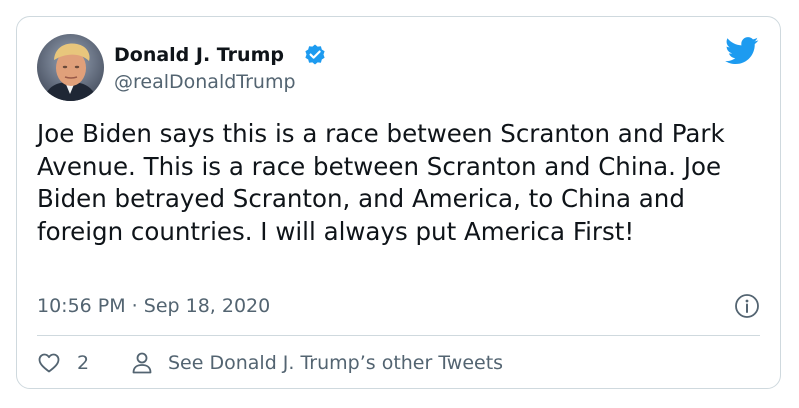 The width and height of the screenshot is (799, 408). Describe the element at coordinates (336, 363) in the screenshot. I see `see-other-tweets-label: See Donald J. Trump’s other Tweets` at that location.